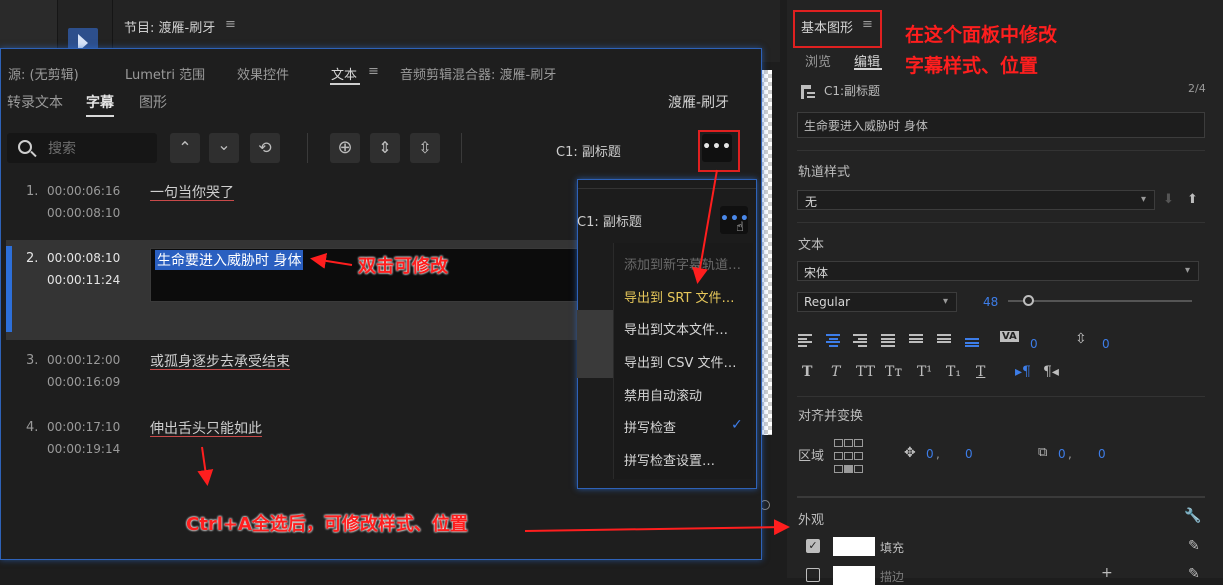 The image size is (1223, 585). I want to click on position-x: 0, so click(930, 454).